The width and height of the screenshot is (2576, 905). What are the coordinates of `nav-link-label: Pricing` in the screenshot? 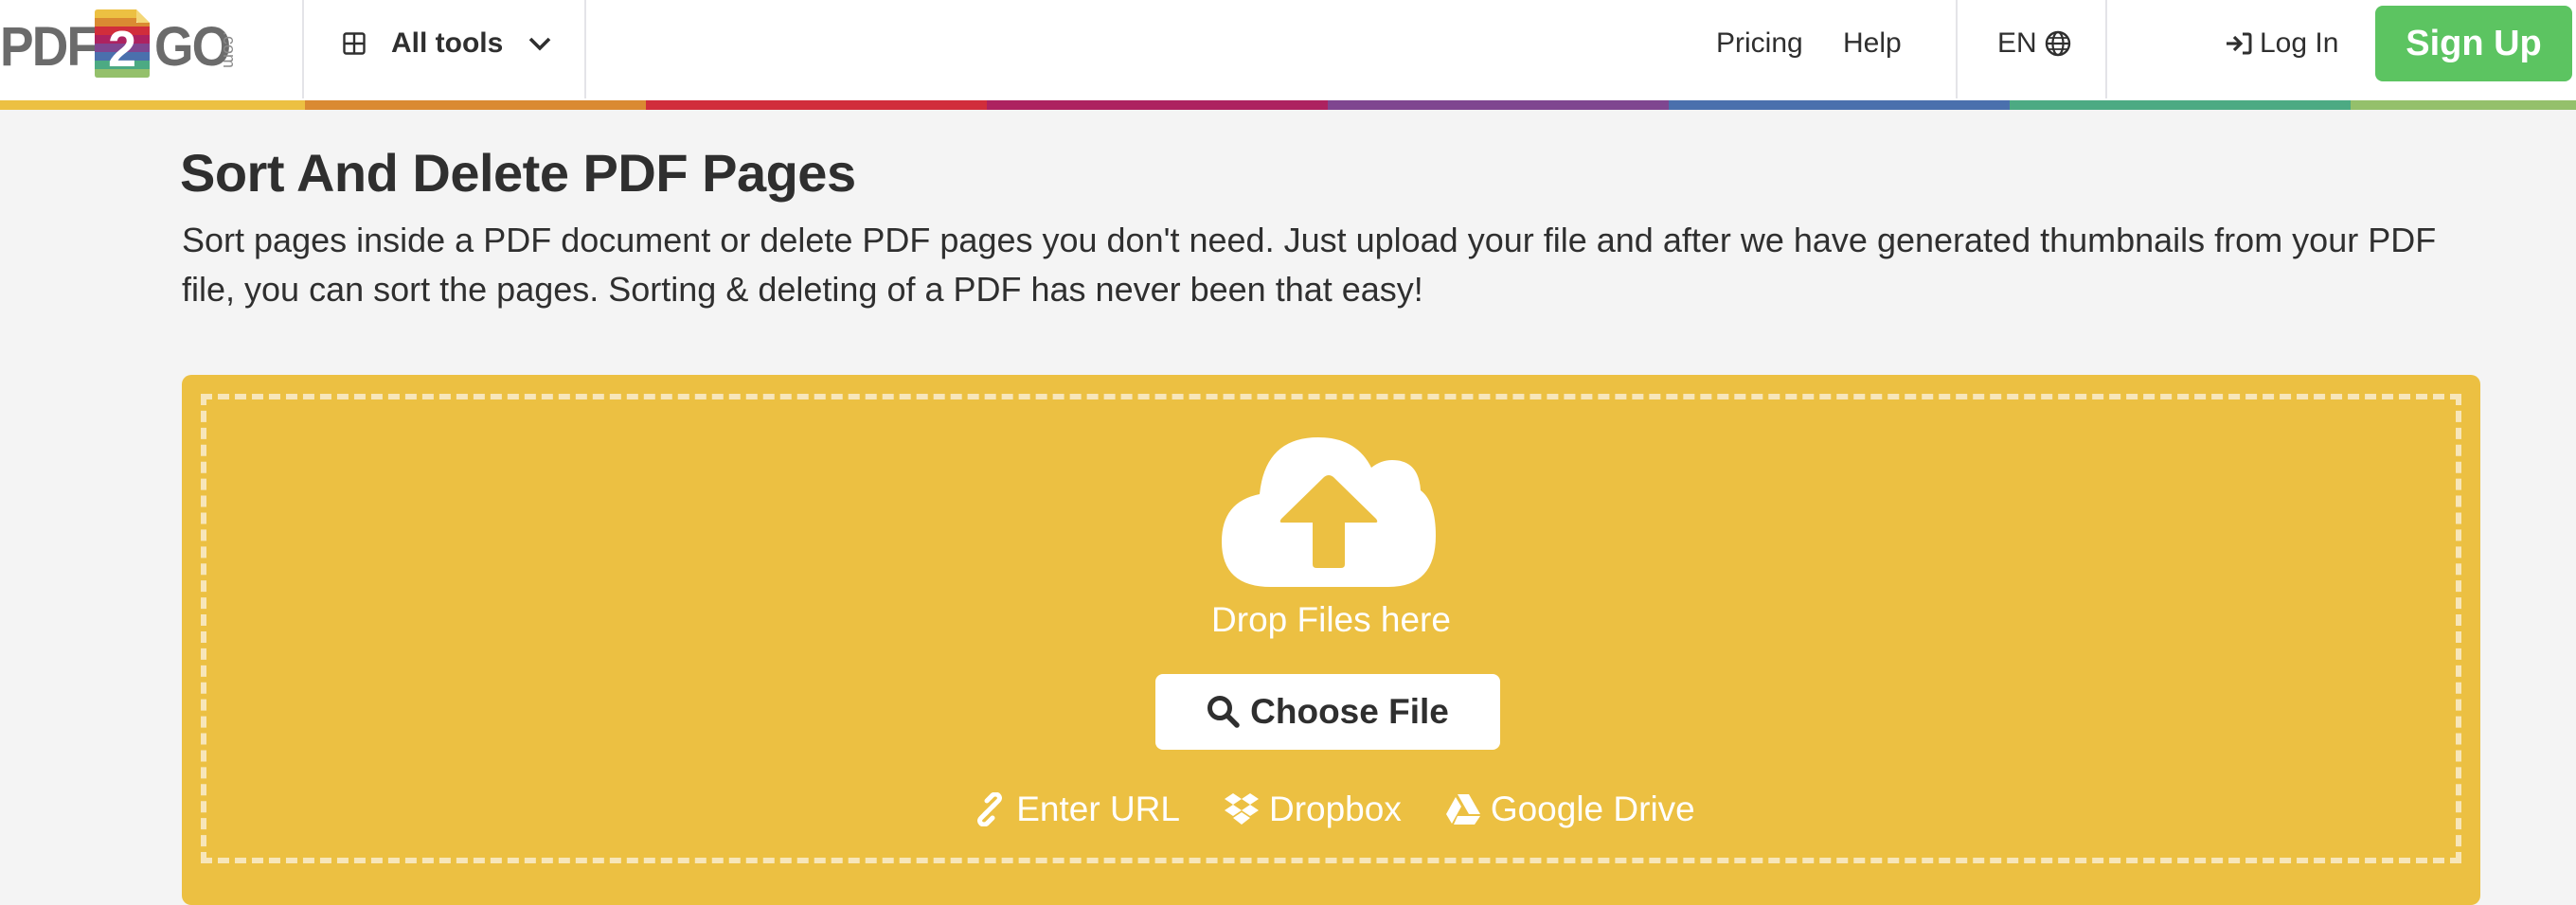 It's located at (1759, 43).